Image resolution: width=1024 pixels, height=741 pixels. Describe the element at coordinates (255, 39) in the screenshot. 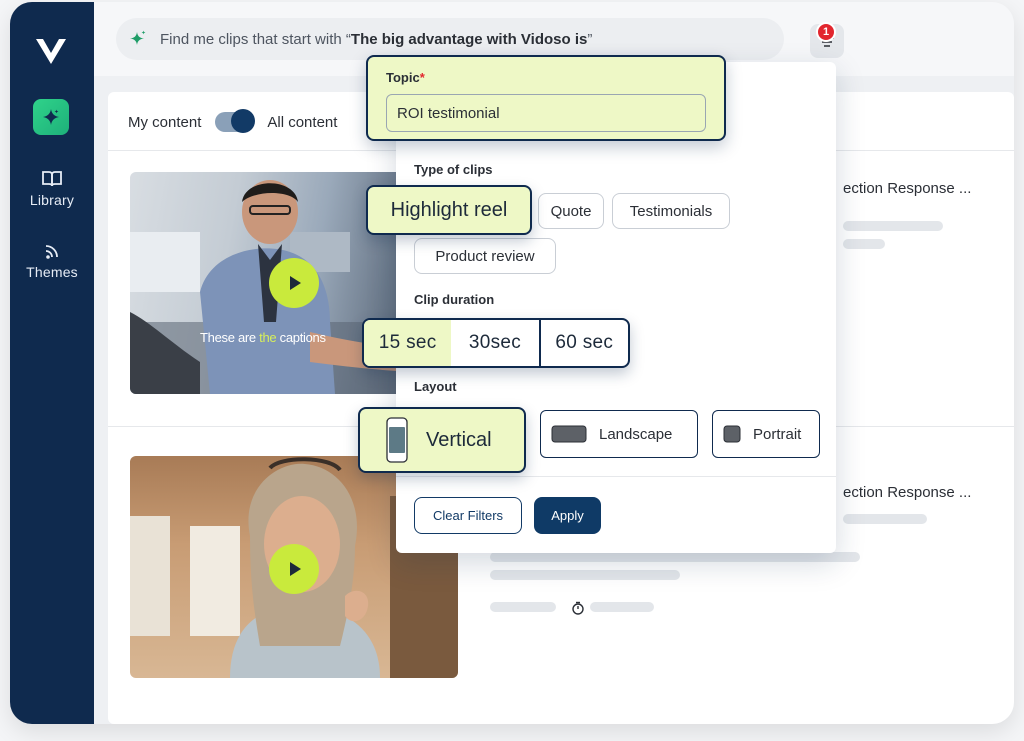

I see `search-prefix: Find me clips that start with “` at that location.